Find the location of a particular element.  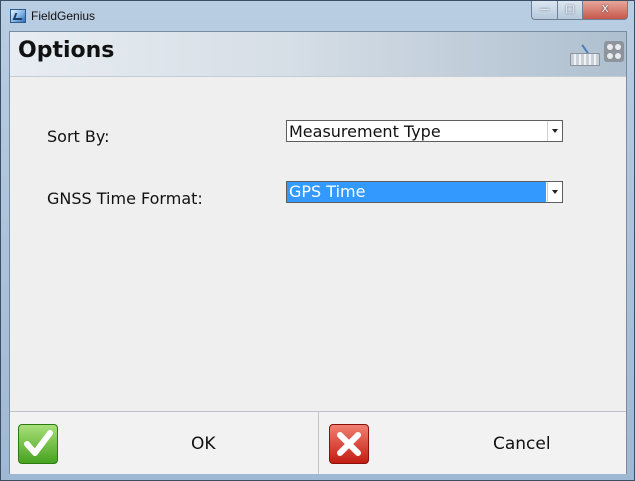

keyboard-icon is located at coordinates (585, 55).